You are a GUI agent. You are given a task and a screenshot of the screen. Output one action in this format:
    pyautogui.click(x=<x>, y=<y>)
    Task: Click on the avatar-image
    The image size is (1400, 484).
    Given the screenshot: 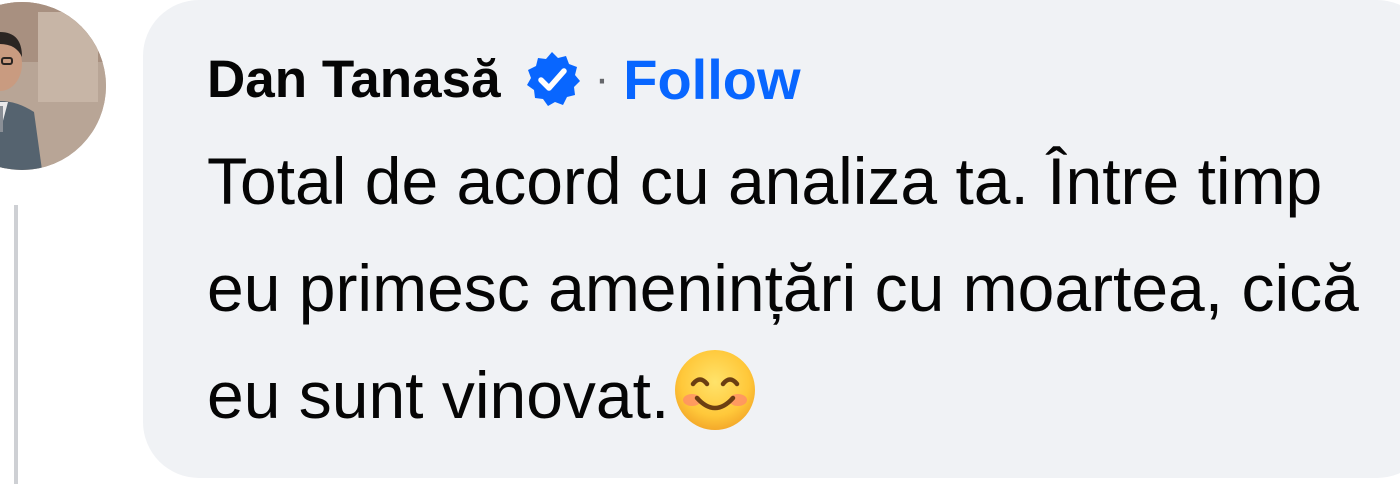 What is the action you would take?
    pyautogui.click(x=53, y=86)
    